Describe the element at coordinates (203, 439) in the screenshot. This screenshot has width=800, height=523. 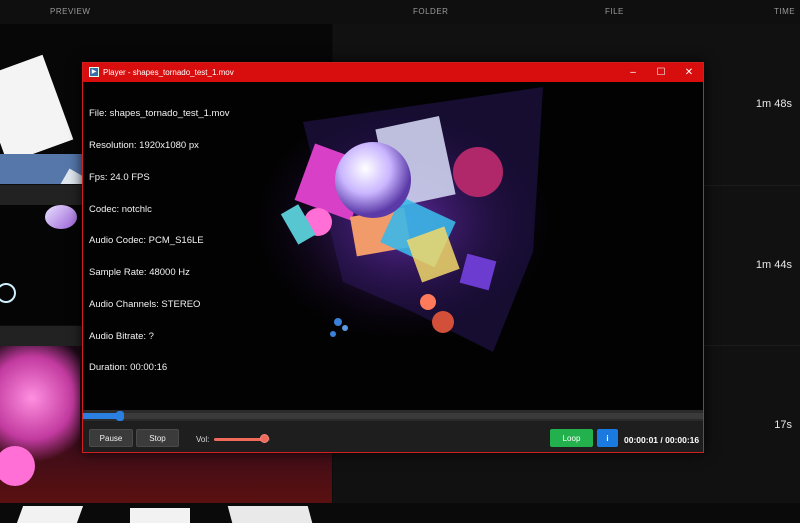
I see `volume-label: Vol:` at that location.